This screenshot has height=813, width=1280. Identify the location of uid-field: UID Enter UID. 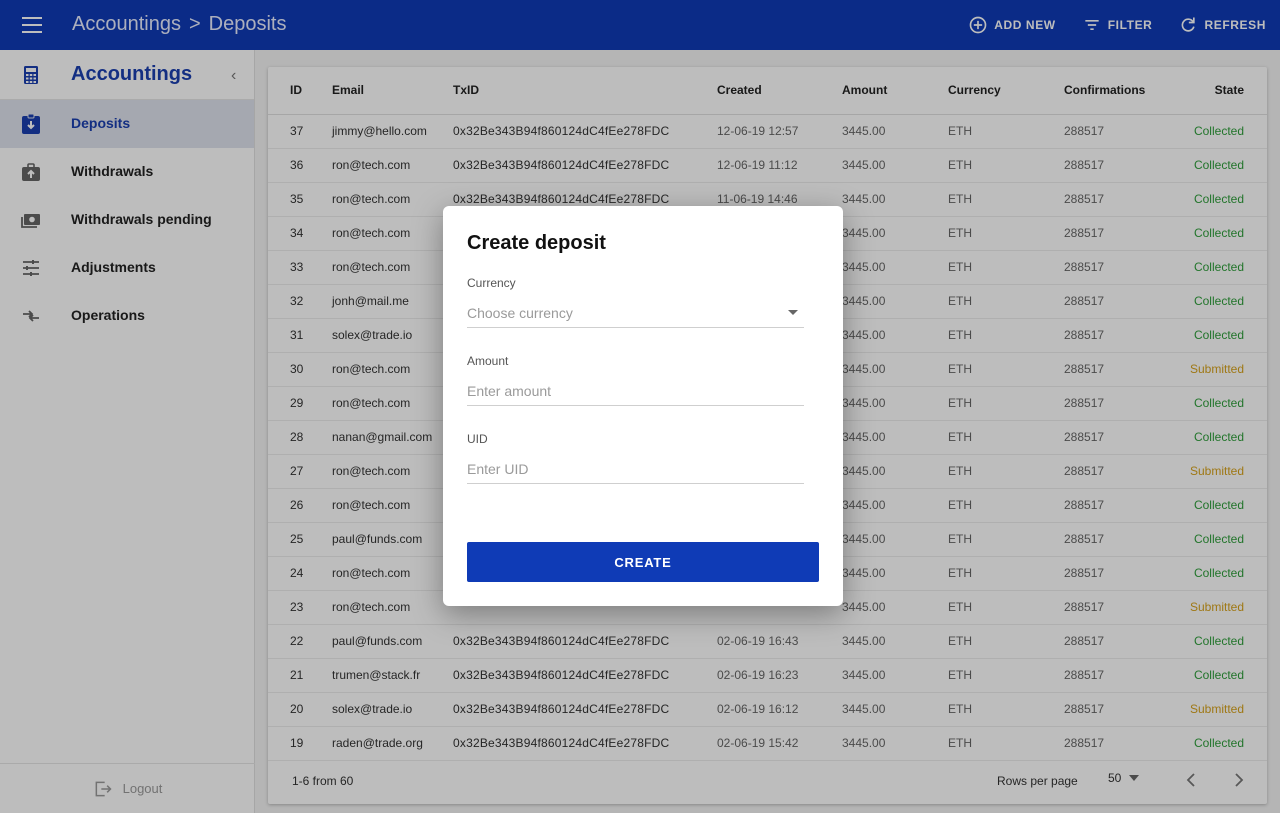
(635, 458).